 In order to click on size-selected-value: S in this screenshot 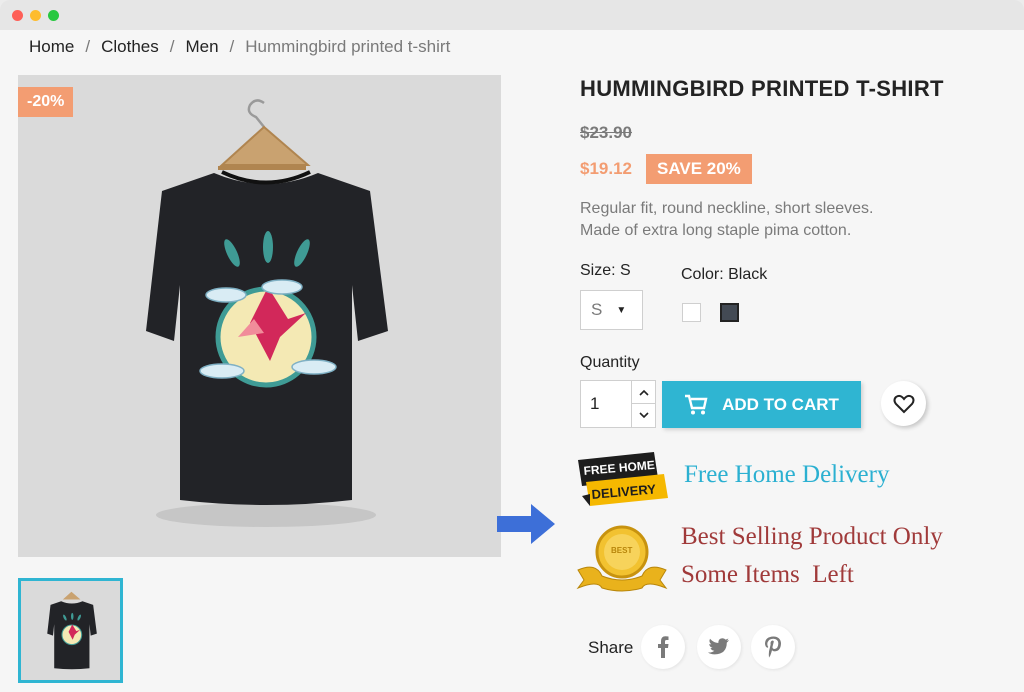, I will do `click(597, 309)`.